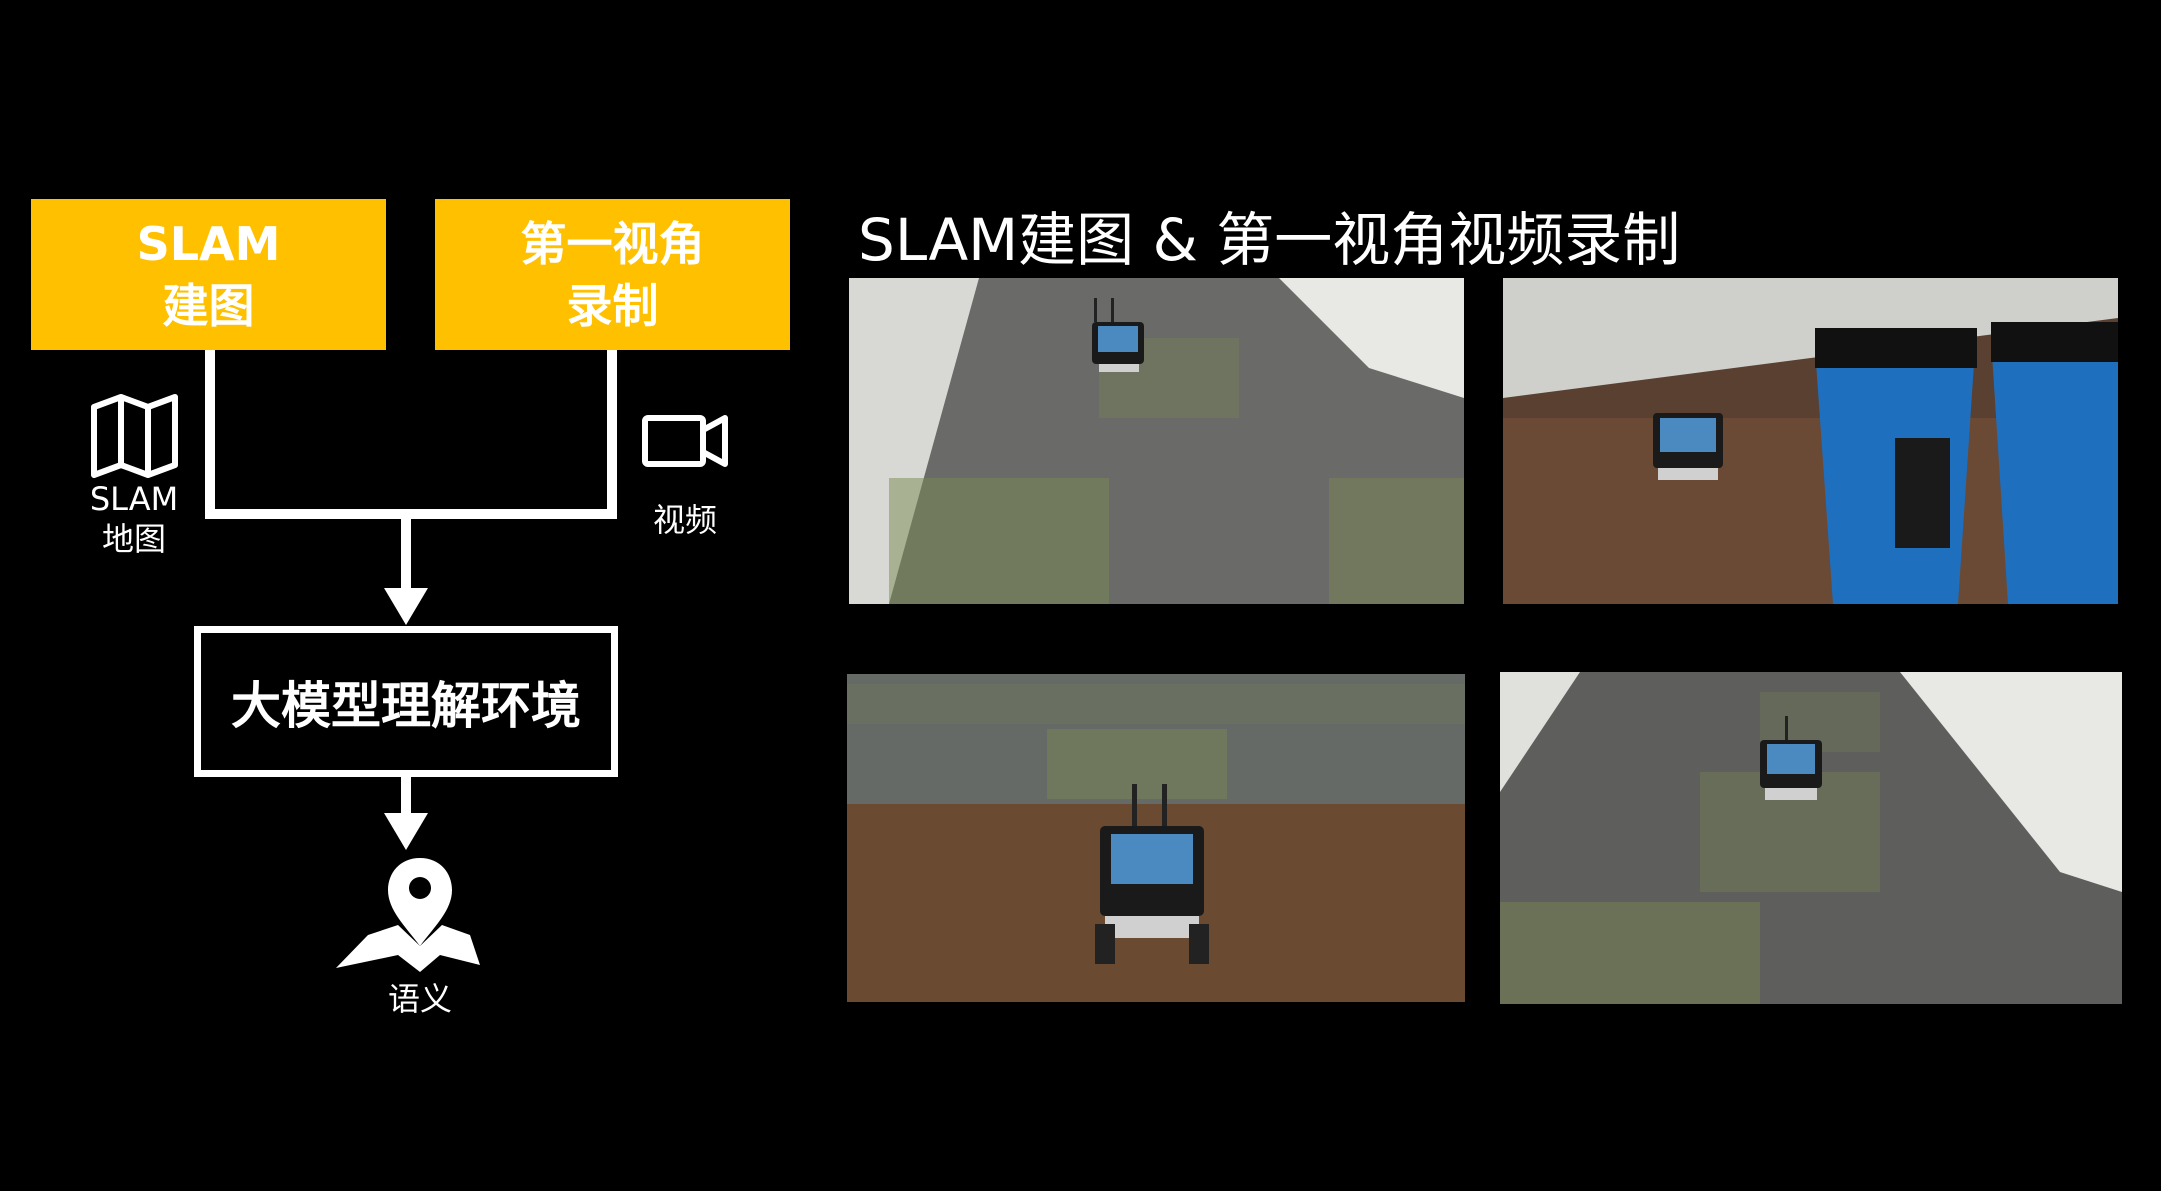 This screenshot has width=2161, height=1191. What do you see at coordinates (685, 441) in the screenshot?
I see `video-camera-icon` at bounding box center [685, 441].